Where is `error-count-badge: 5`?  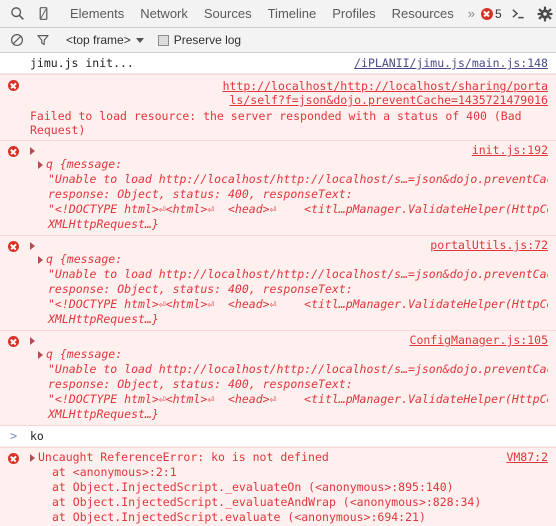
error-count-badge: 5 is located at coordinates (493, 13).